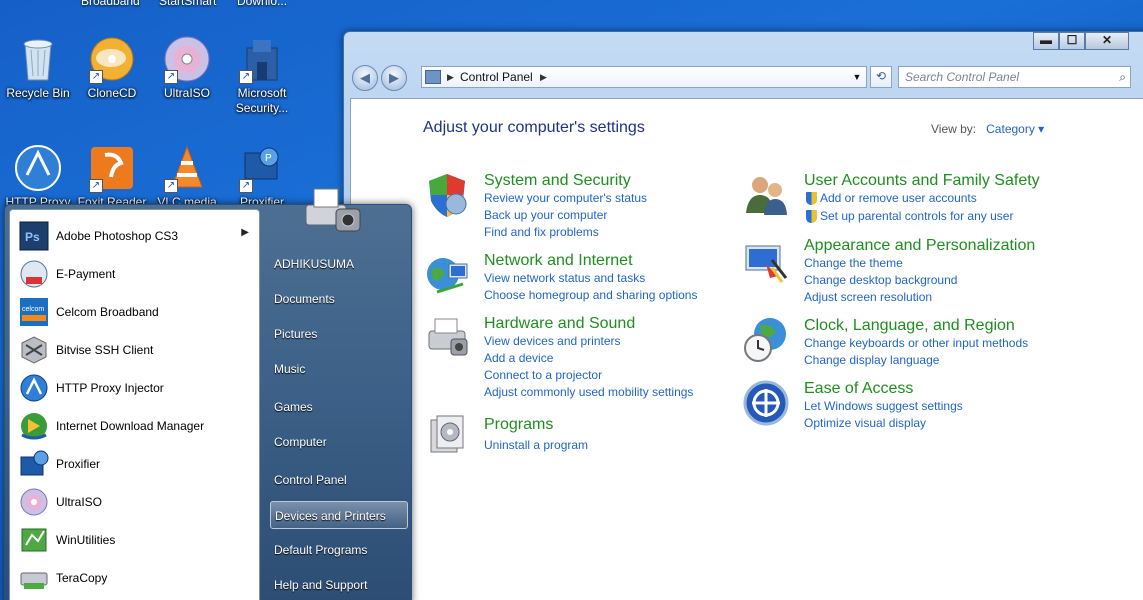 Image resolution: width=1143 pixels, height=600 pixels. I want to click on desktop-icon-ultraiso: ↗ UltraISO, so click(187, 67).